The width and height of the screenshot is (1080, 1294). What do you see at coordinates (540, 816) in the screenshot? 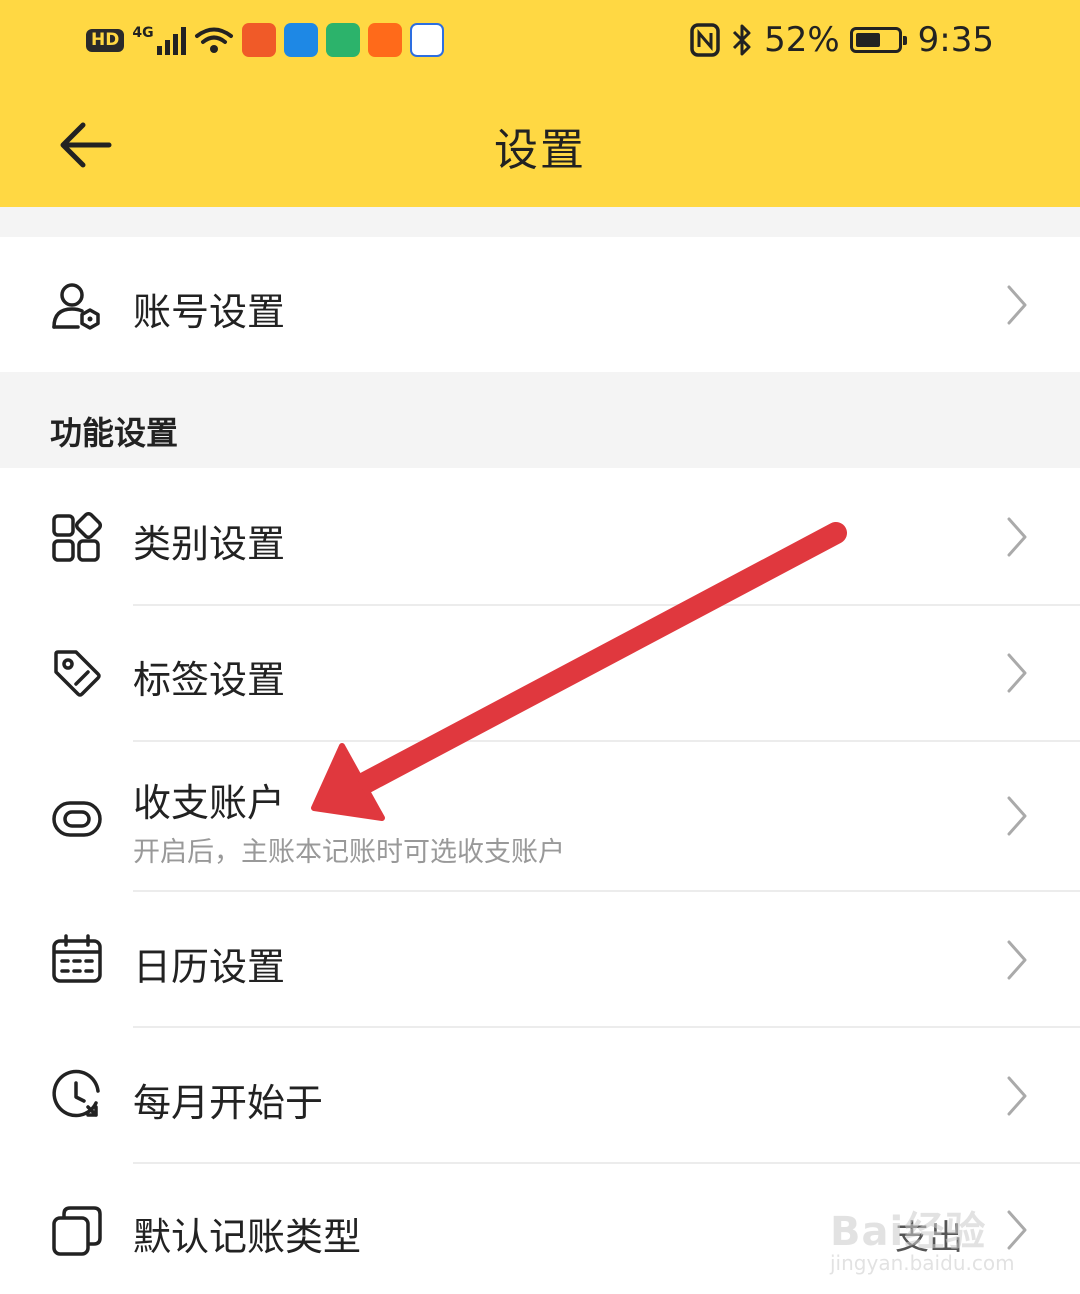
I see `income-expense-account-item: 收支账户 开启后，主账本记账时可选收支账户` at bounding box center [540, 816].